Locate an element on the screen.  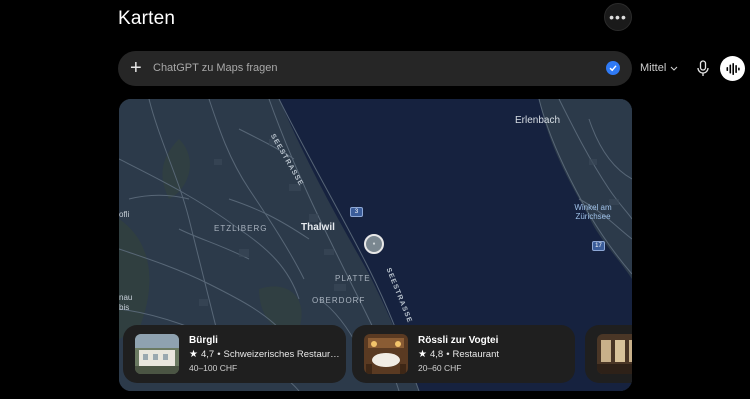
map-label-etzliberg: ETZLIBERG is located at coordinates (241, 228).